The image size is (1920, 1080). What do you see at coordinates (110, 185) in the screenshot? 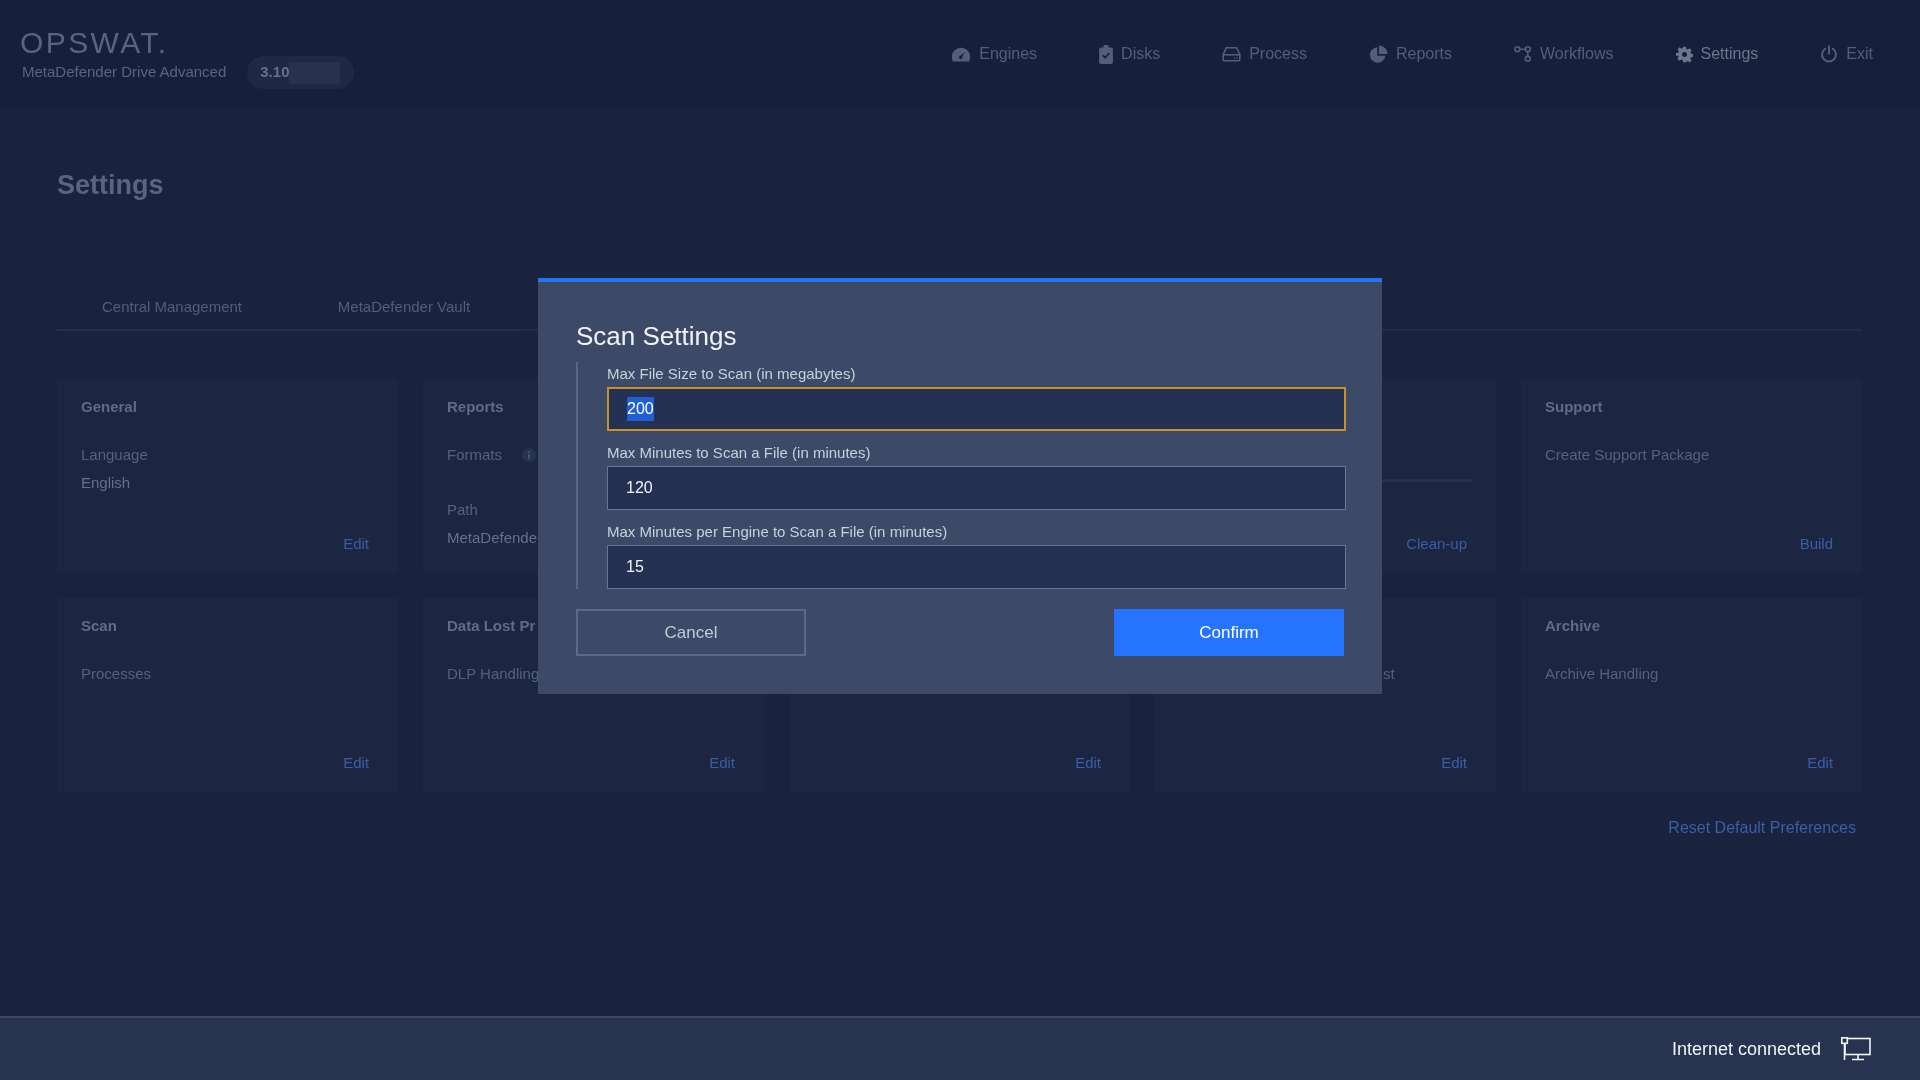
I see `page-title: Settings` at bounding box center [110, 185].